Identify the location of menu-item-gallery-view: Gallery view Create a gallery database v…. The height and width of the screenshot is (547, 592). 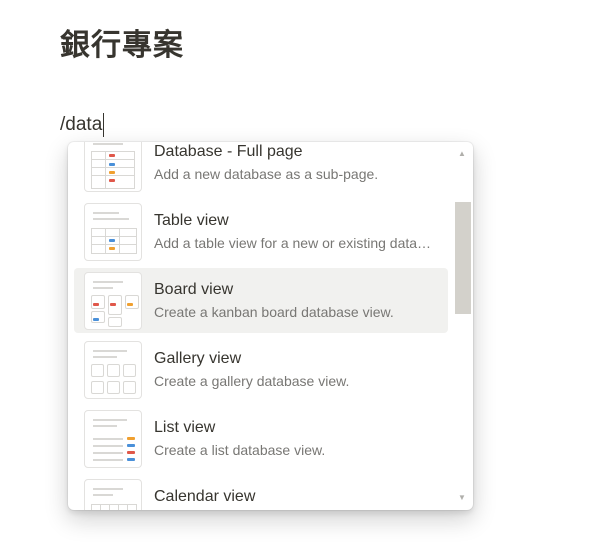
(261, 369).